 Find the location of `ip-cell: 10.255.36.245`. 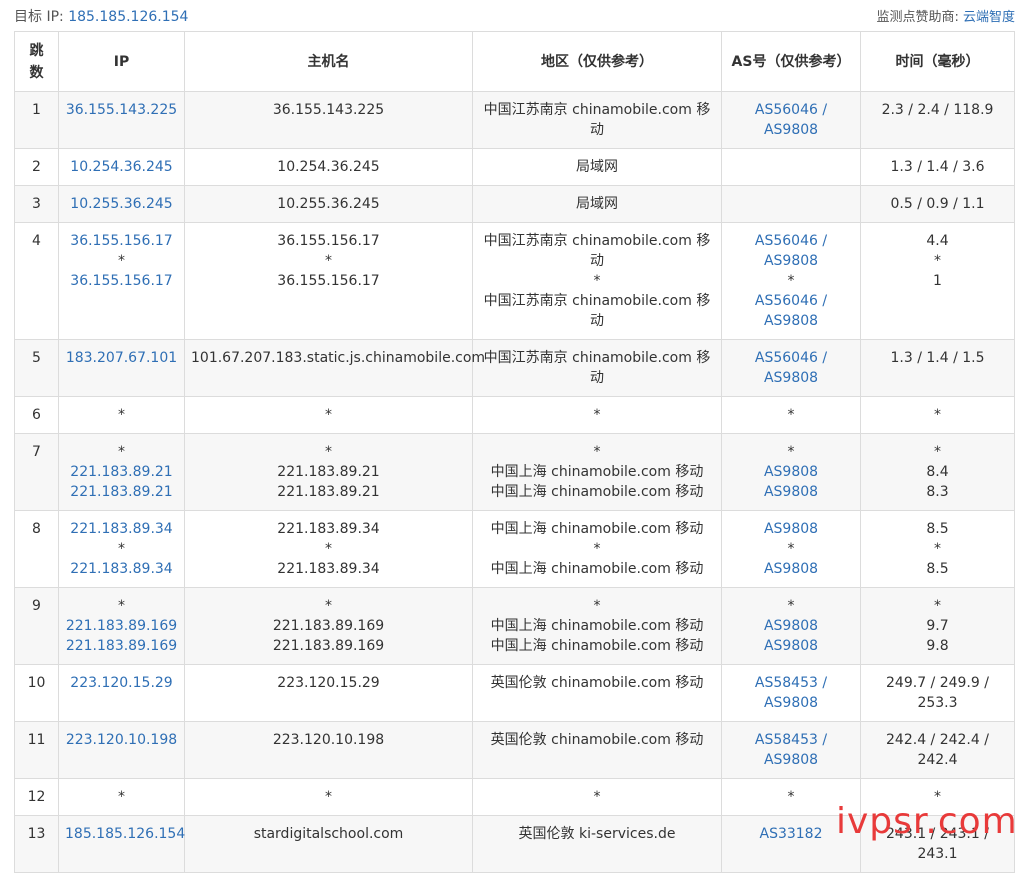

ip-cell: 10.255.36.245 is located at coordinates (121, 204).